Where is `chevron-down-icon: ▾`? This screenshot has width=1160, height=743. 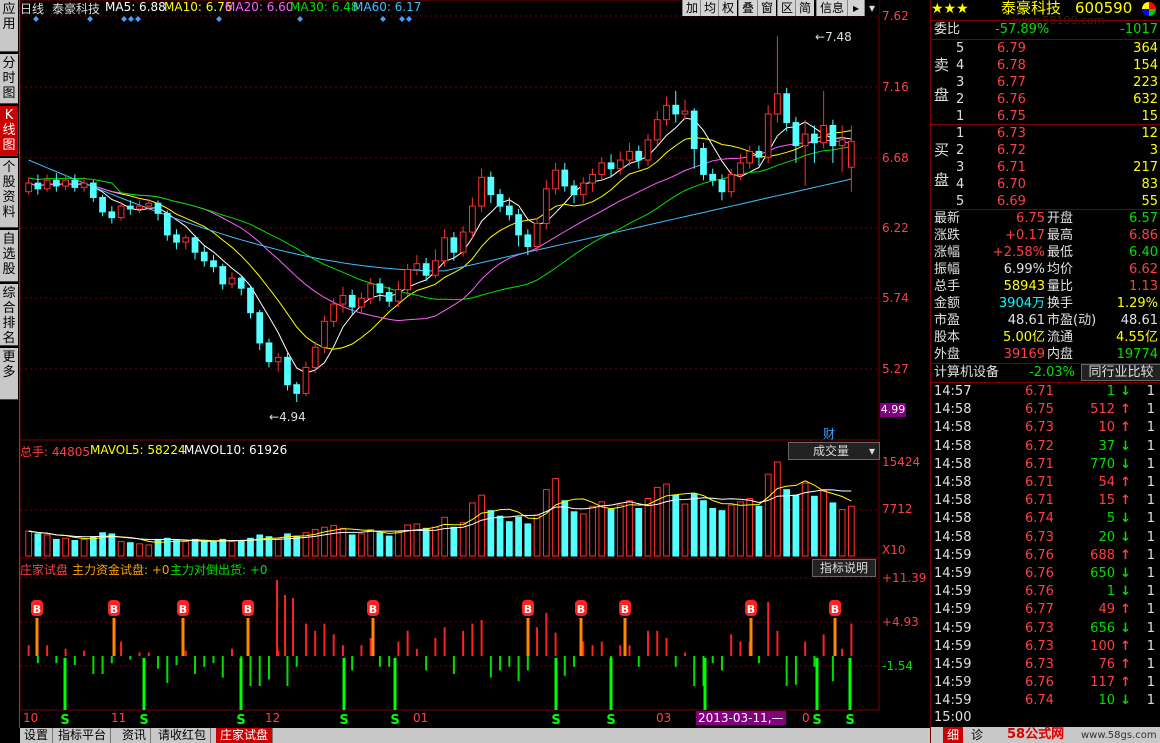
chevron-down-icon: ▾ is located at coordinates (871, 8).